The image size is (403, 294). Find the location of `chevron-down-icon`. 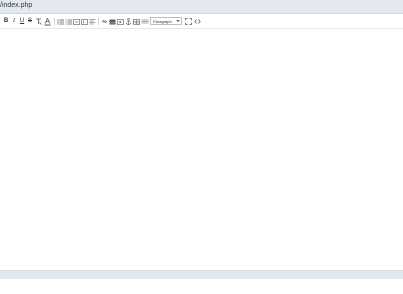

chevron-down-icon is located at coordinates (178, 21).